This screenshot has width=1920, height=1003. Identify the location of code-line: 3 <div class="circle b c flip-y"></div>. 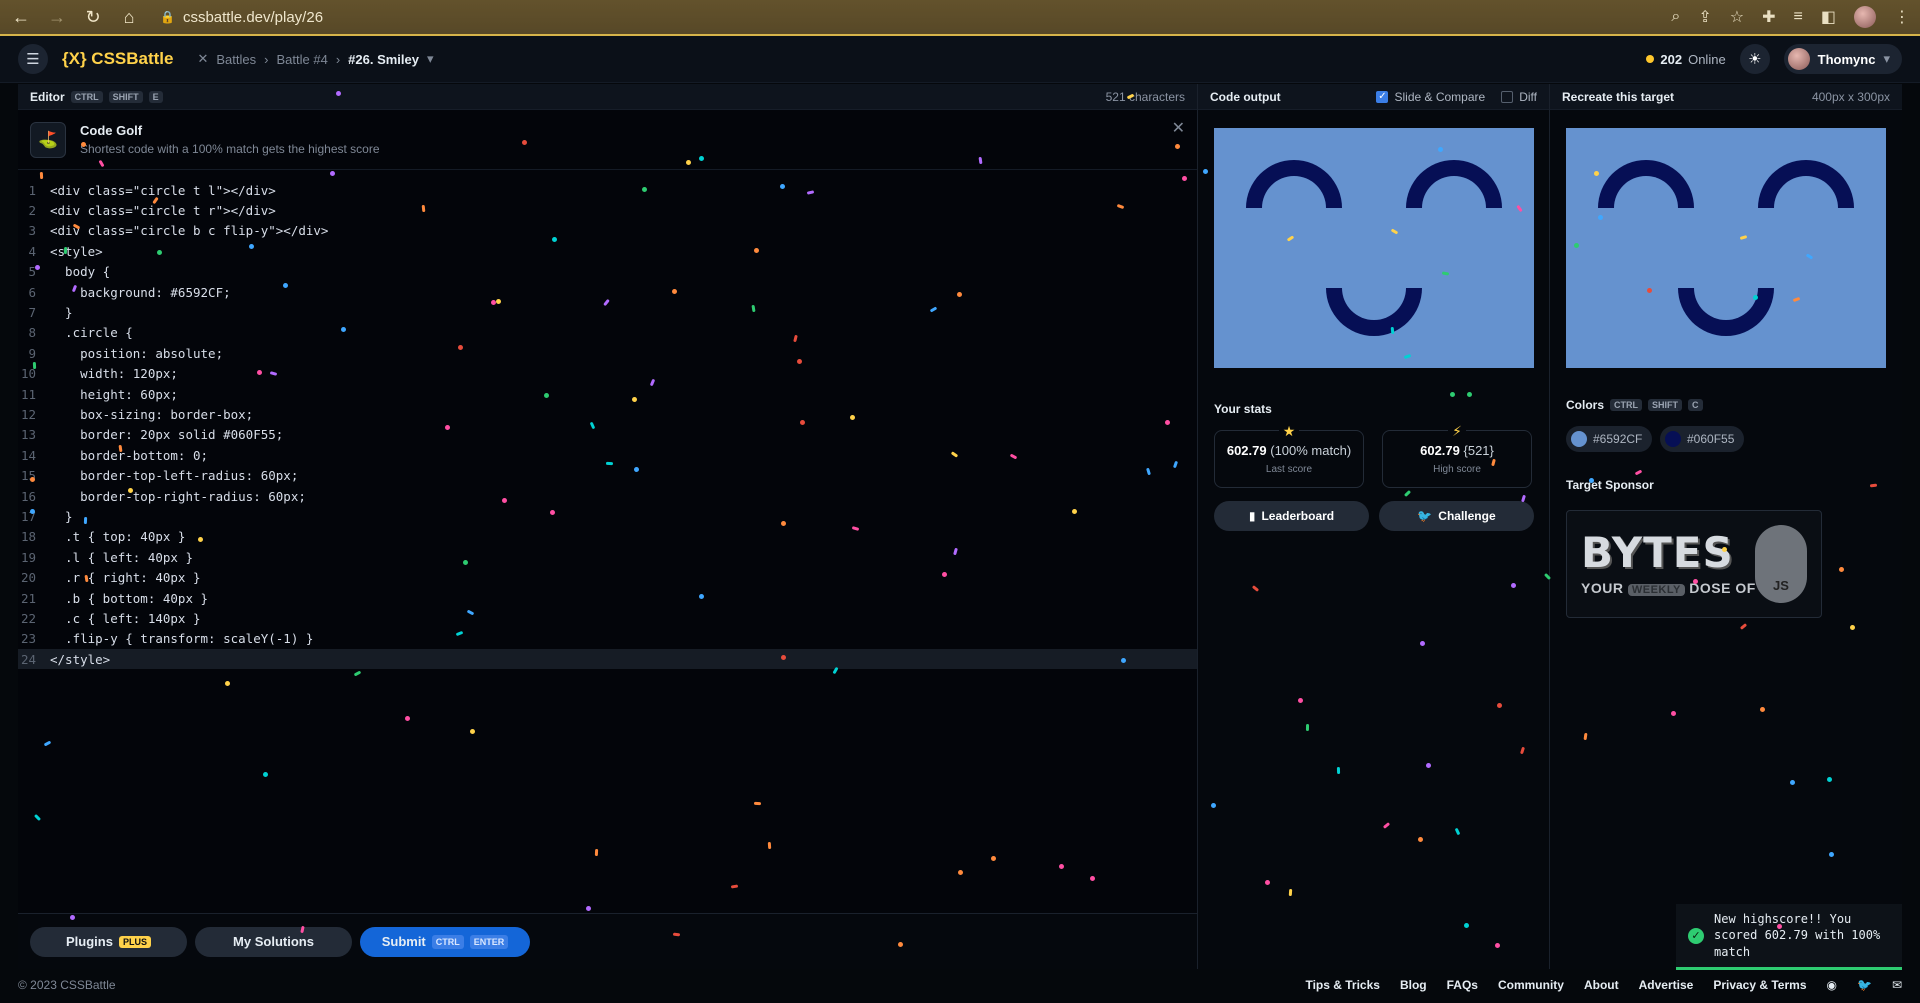
(607, 231).